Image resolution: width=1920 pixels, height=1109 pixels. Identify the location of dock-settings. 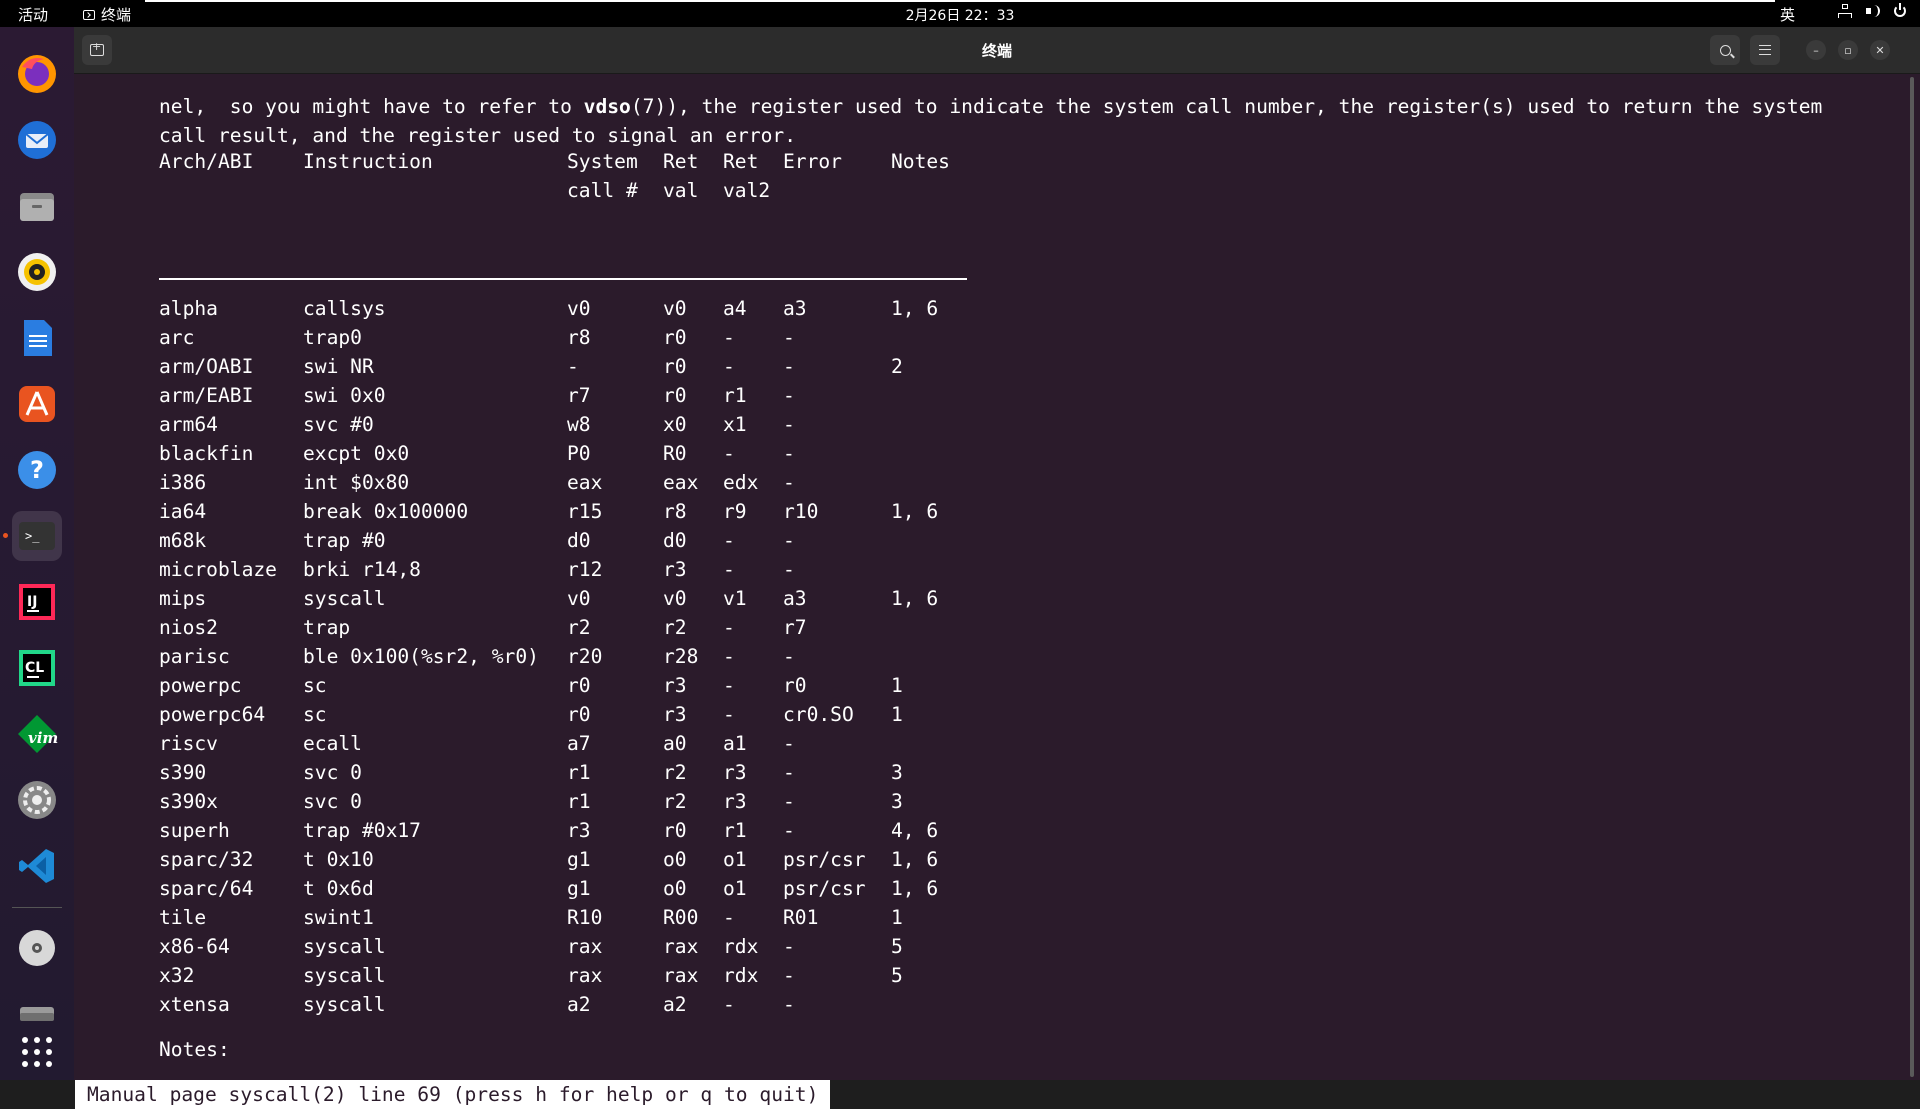
(37, 800).